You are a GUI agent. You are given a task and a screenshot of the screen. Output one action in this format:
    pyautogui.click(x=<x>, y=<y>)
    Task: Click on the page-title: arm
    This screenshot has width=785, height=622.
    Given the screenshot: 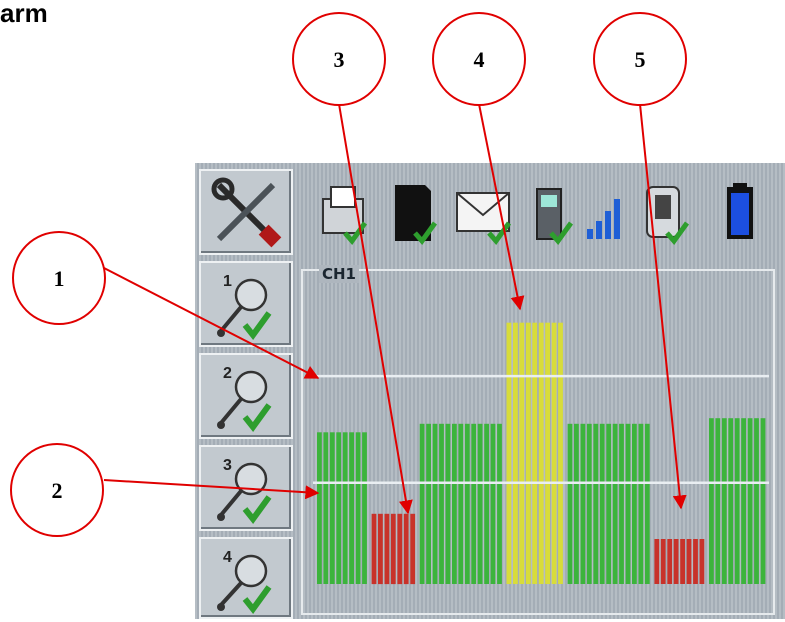 What is the action you would take?
    pyautogui.click(x=24, y=14)
    